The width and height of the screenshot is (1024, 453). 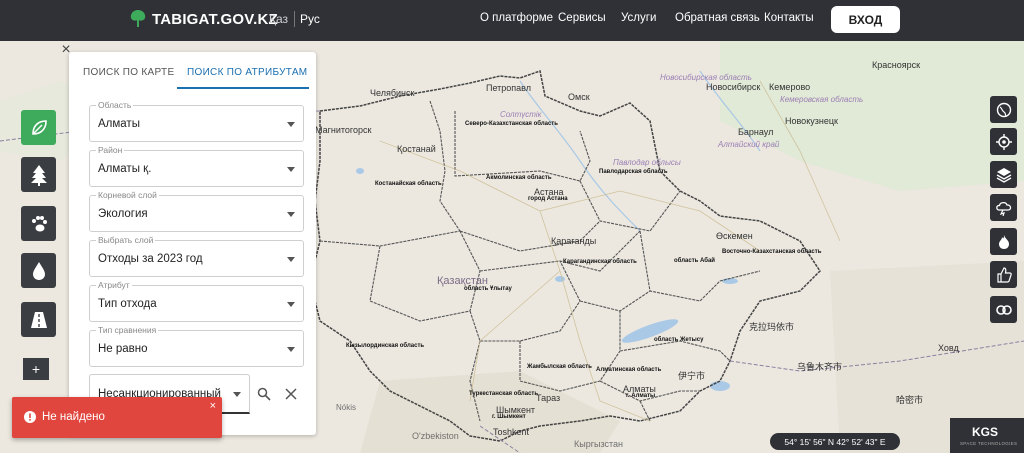 What do you see at coordinates (408, 184) in the screenshot?
I see `map-region-kostanay: Костанайская область` at bounding box center [408, 184].